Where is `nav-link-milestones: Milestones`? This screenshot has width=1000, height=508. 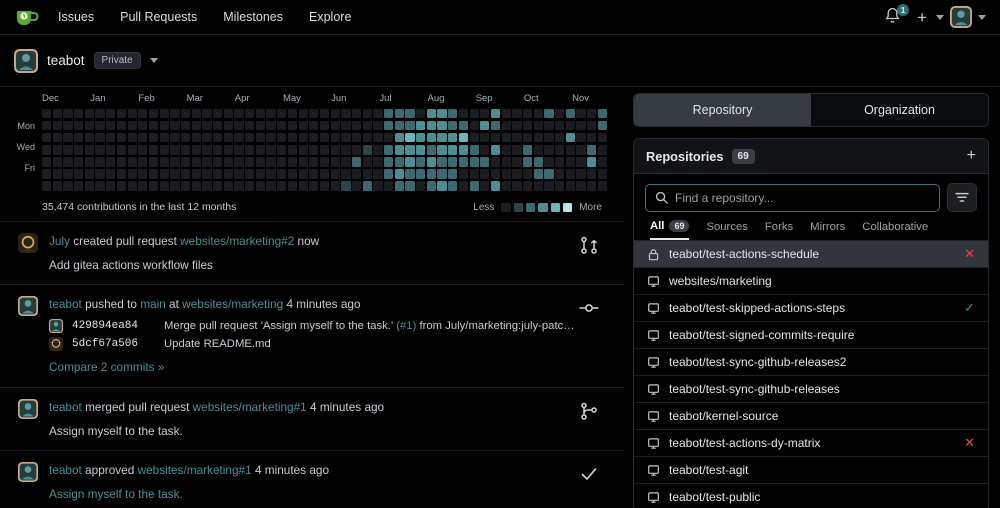
nav-link-milestones: Milestones is located at coordinates (253, 17).